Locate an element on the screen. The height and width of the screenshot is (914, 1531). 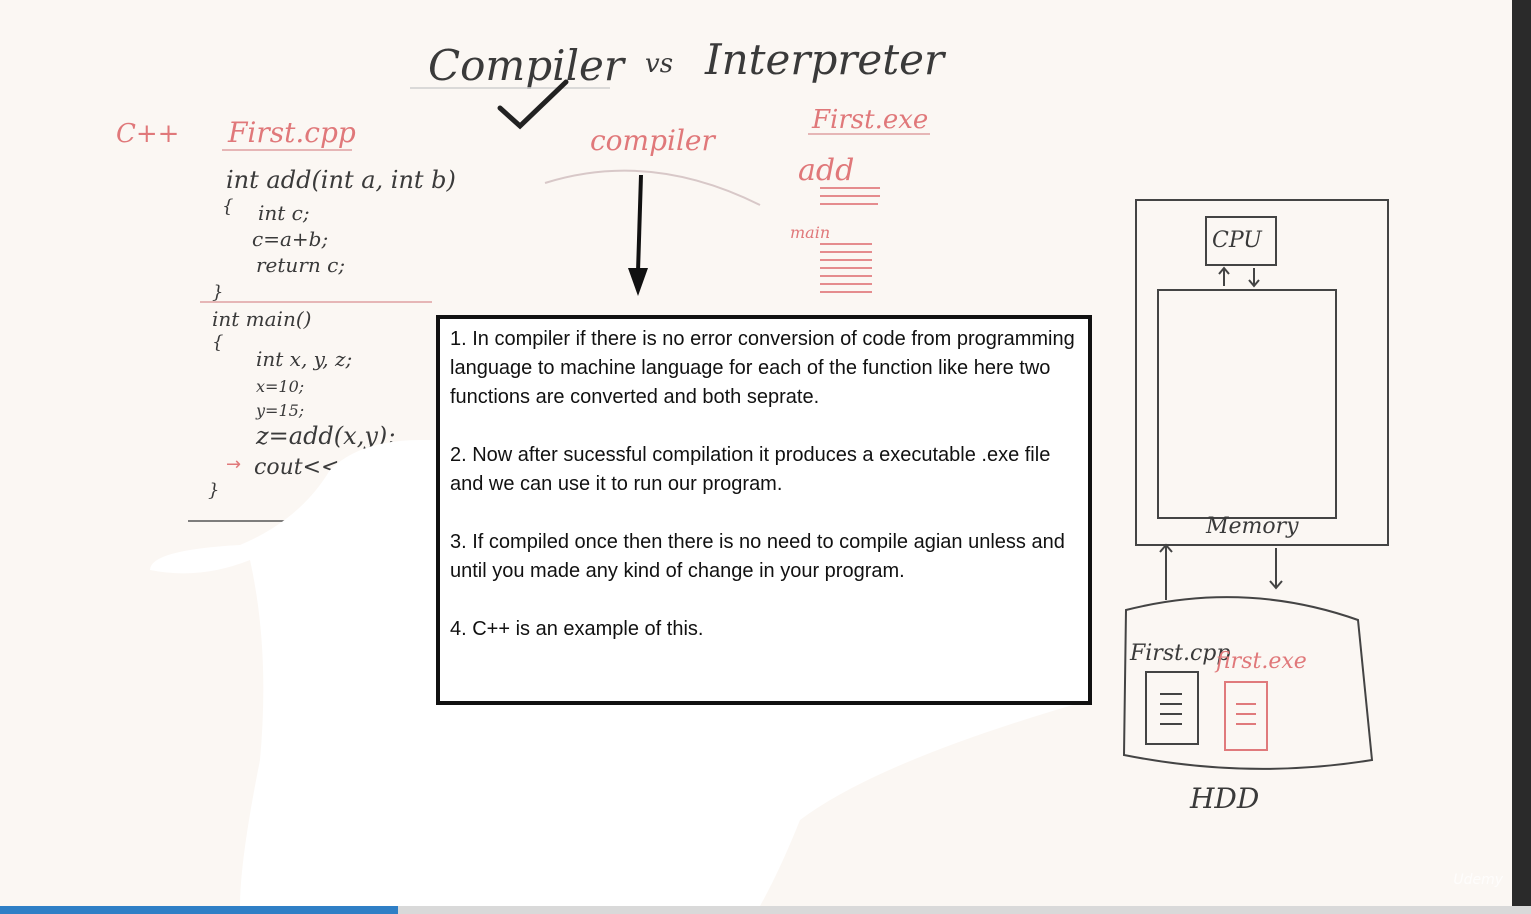
lang-label: C++ is located at coordinates (147, 134).